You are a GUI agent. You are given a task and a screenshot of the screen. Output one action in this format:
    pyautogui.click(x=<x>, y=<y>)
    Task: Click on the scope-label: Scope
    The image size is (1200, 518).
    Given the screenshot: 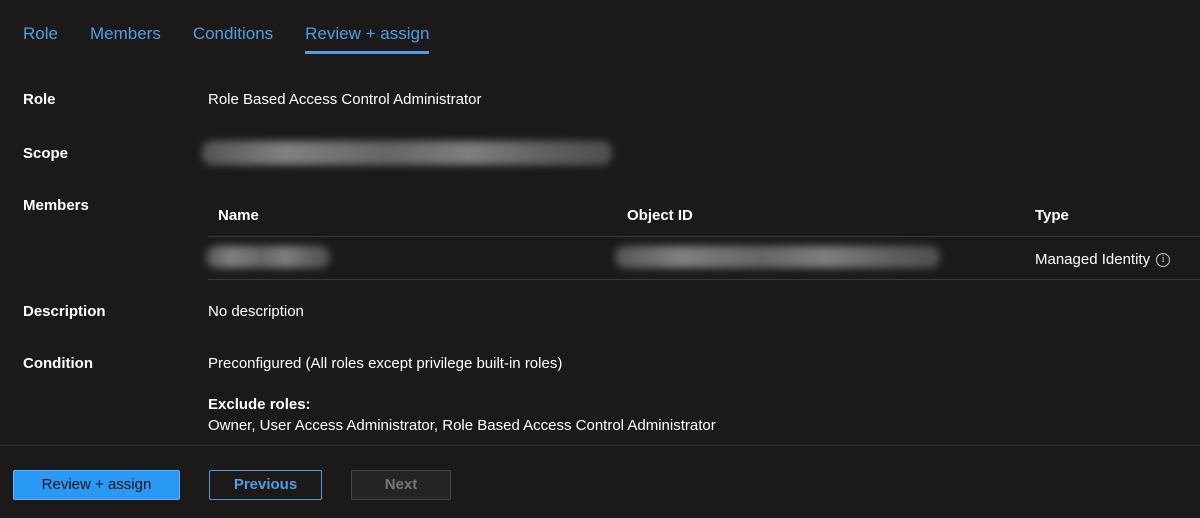 What is the action you would take?
    pyautogui.click(x=46, y=153)
    